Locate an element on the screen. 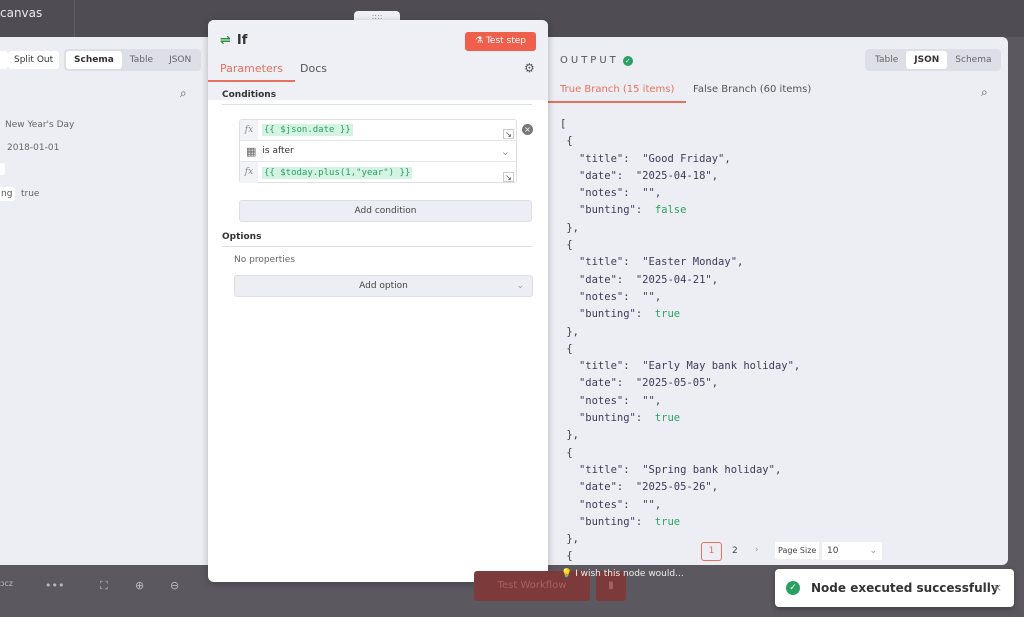  remove-condition-icon: × is located at coordinates (527, 129).